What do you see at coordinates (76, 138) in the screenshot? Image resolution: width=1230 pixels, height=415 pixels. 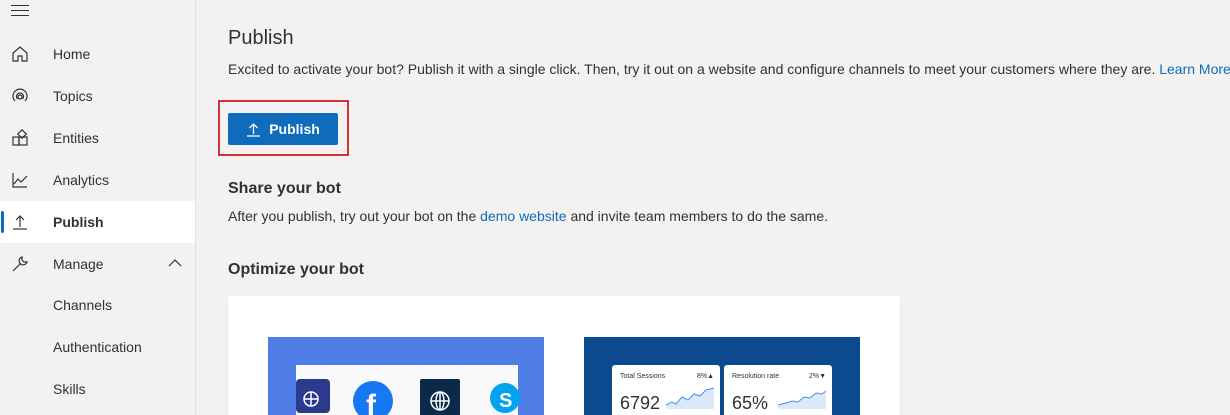 I see `sidebar-item-label: Entities` at bounding box center [76, 138].